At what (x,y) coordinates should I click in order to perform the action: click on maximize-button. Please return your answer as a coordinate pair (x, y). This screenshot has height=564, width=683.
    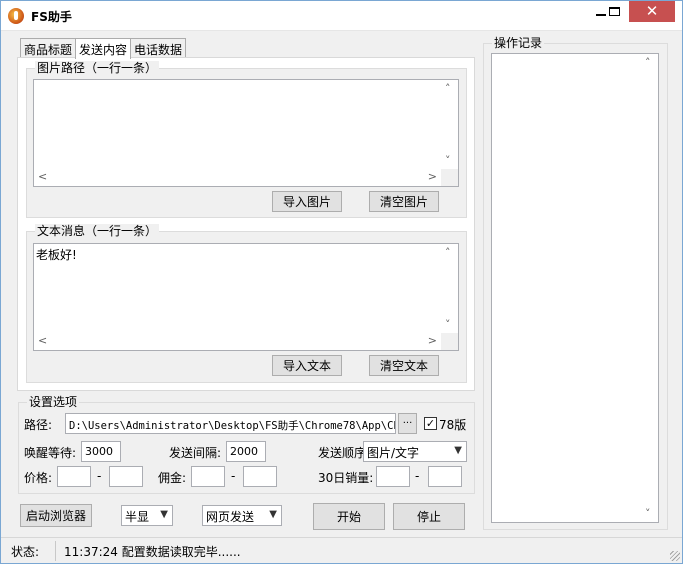
    Looking at the image, I should click on (614, 11).